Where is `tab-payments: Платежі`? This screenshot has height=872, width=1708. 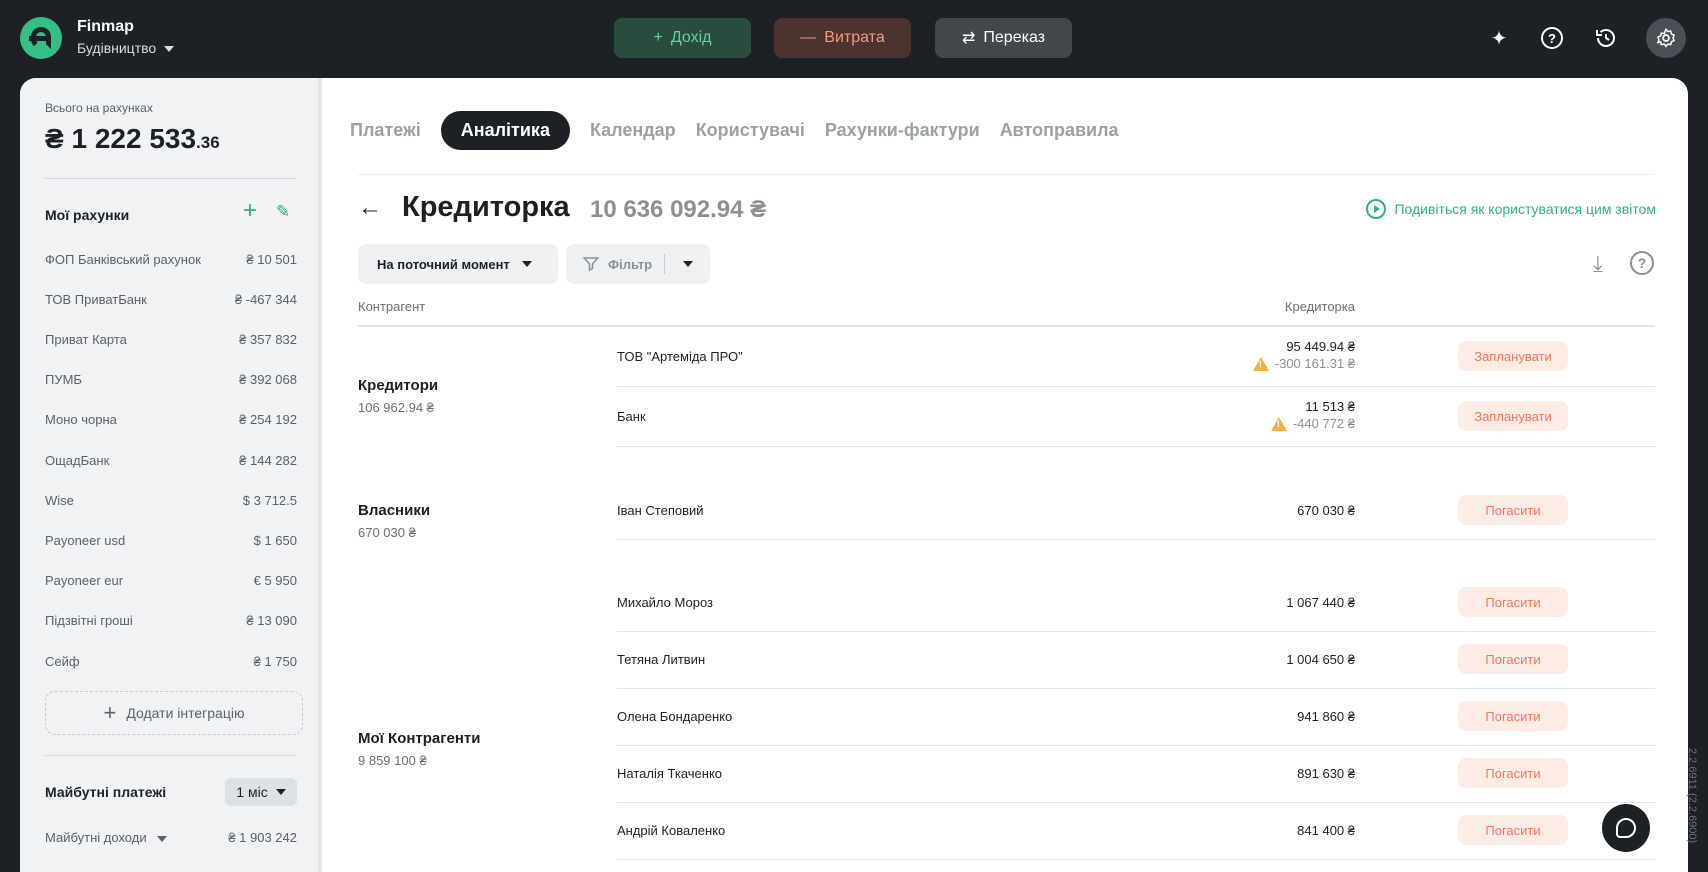
tab-payments: Платежі is located at coordinates (385, 130).